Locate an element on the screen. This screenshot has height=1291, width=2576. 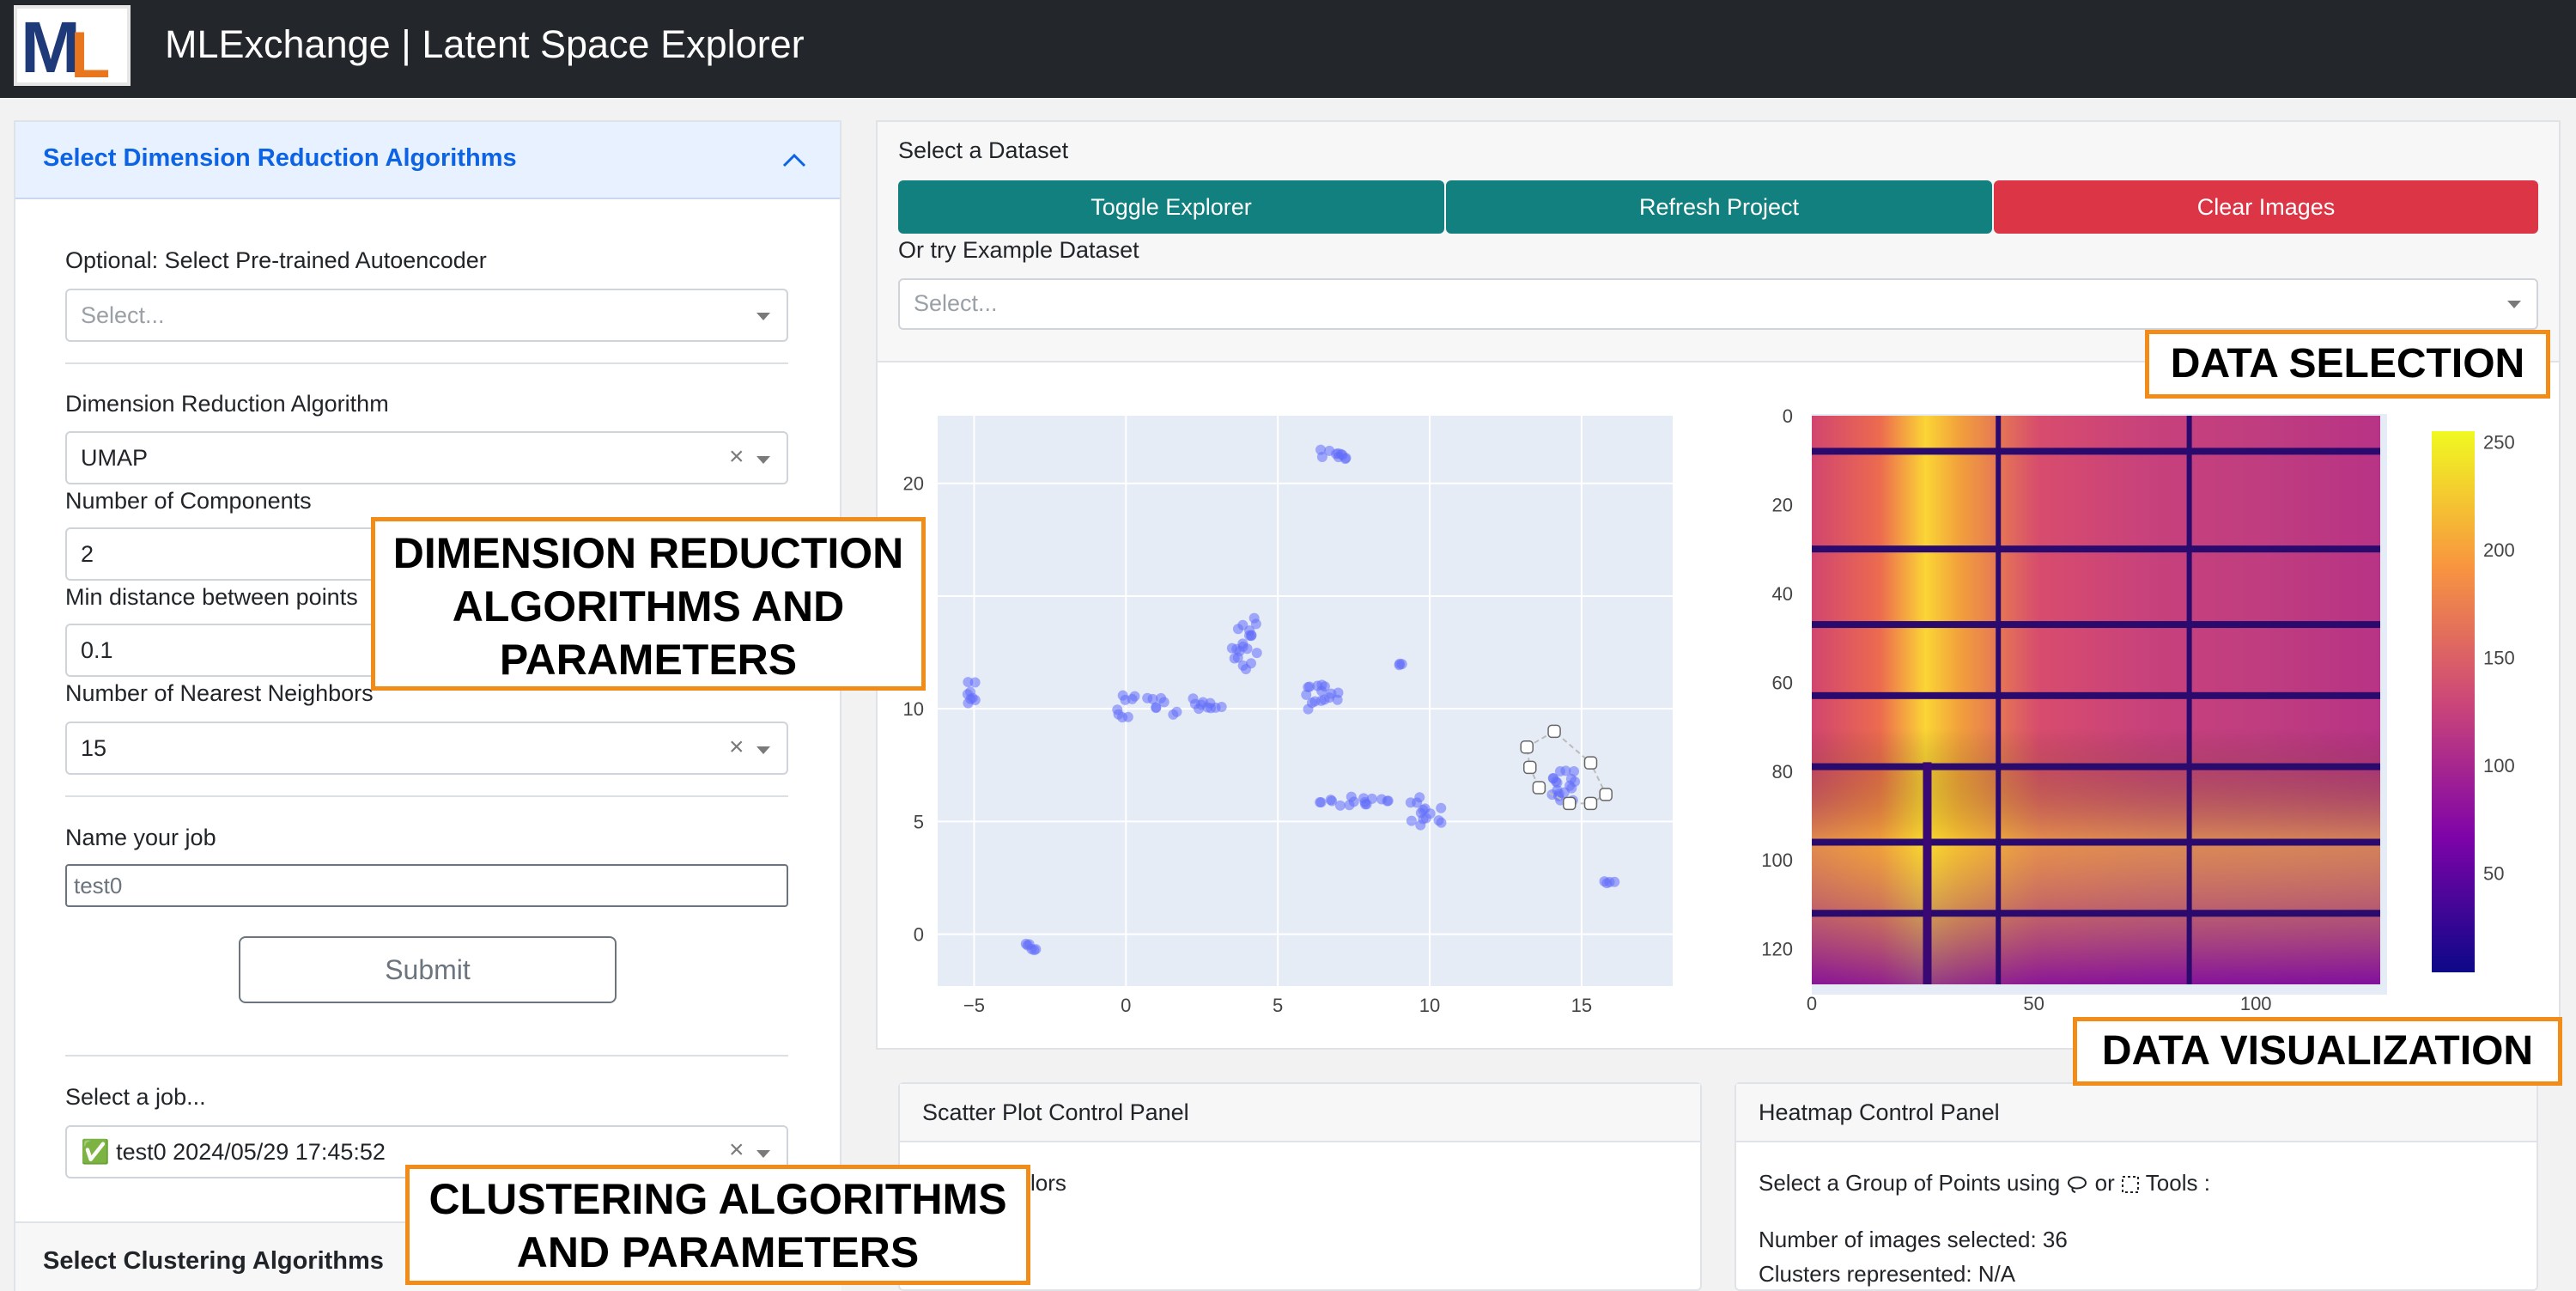
example-dataset-select is located at coordinates (1718, 304).